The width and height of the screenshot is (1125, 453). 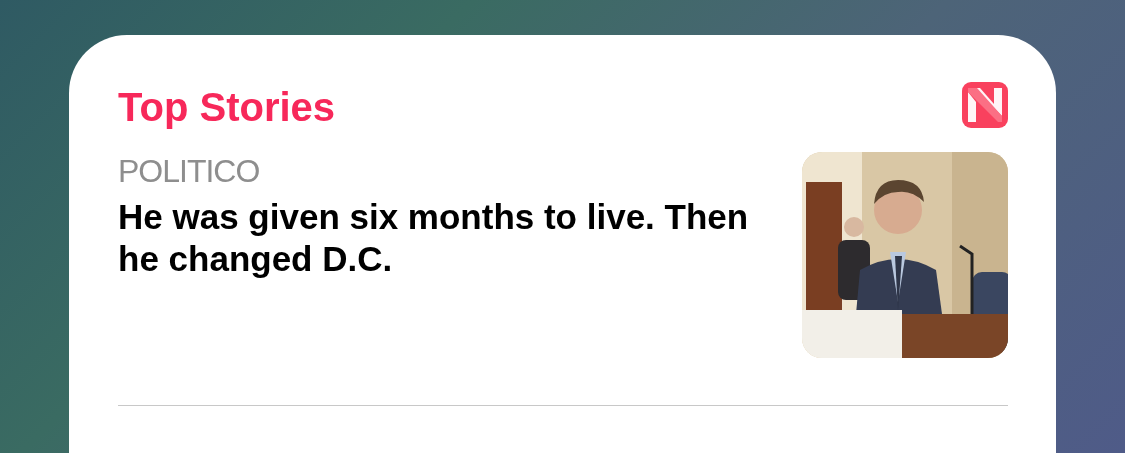 What do you see at coordinates (985, 105) in the screenshot?
I see `news-app-icon` at bounding box center [985, 105].